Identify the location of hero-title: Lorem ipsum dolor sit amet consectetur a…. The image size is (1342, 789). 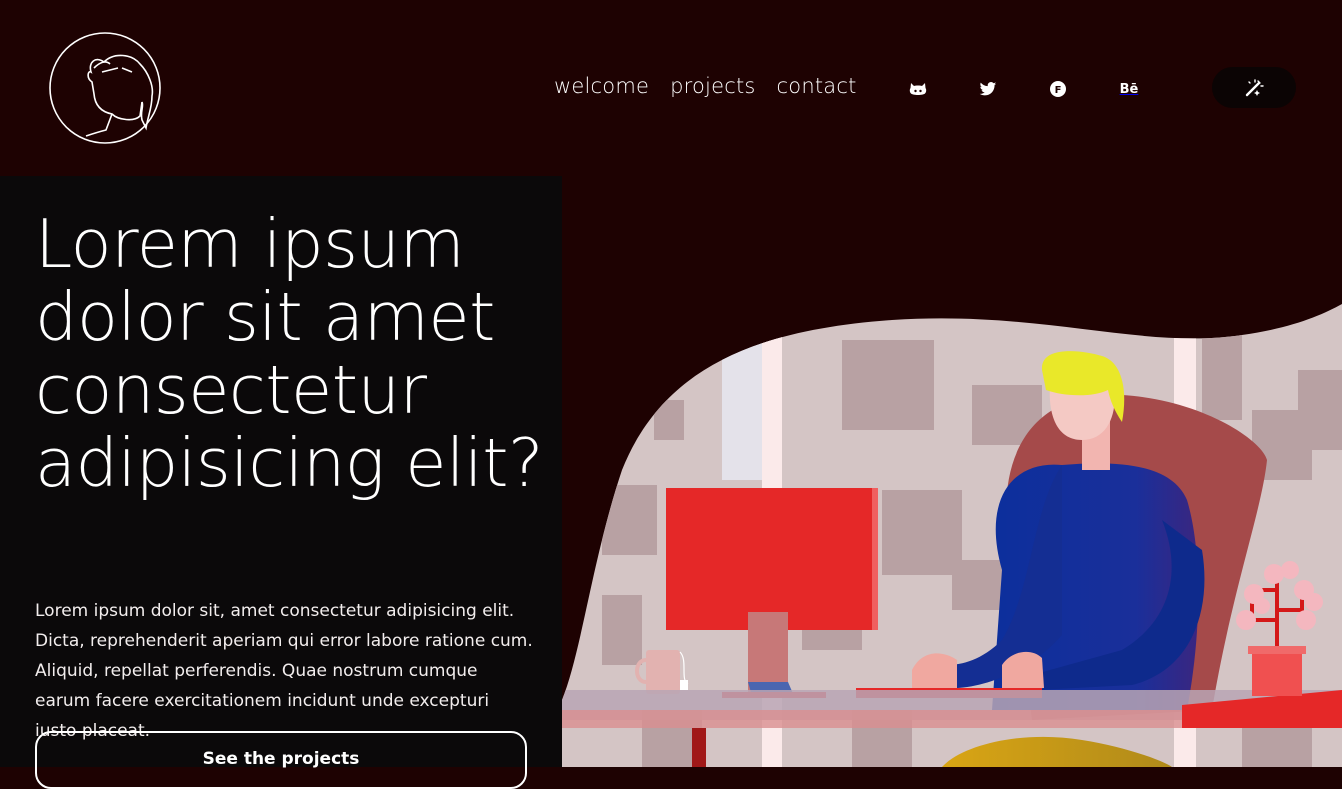
(289, 353).